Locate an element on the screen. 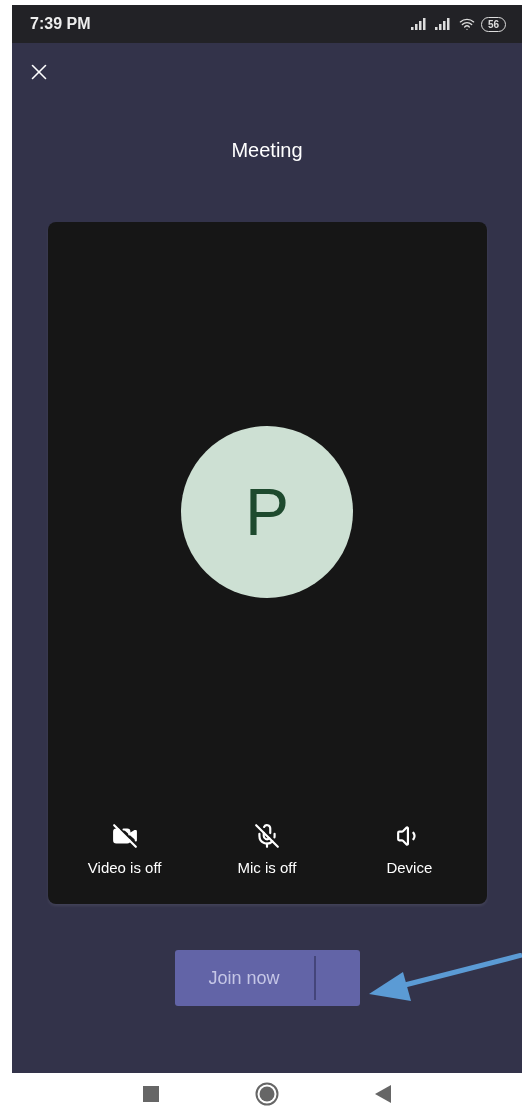  wifi-icon is located at coordinates (466, 24).